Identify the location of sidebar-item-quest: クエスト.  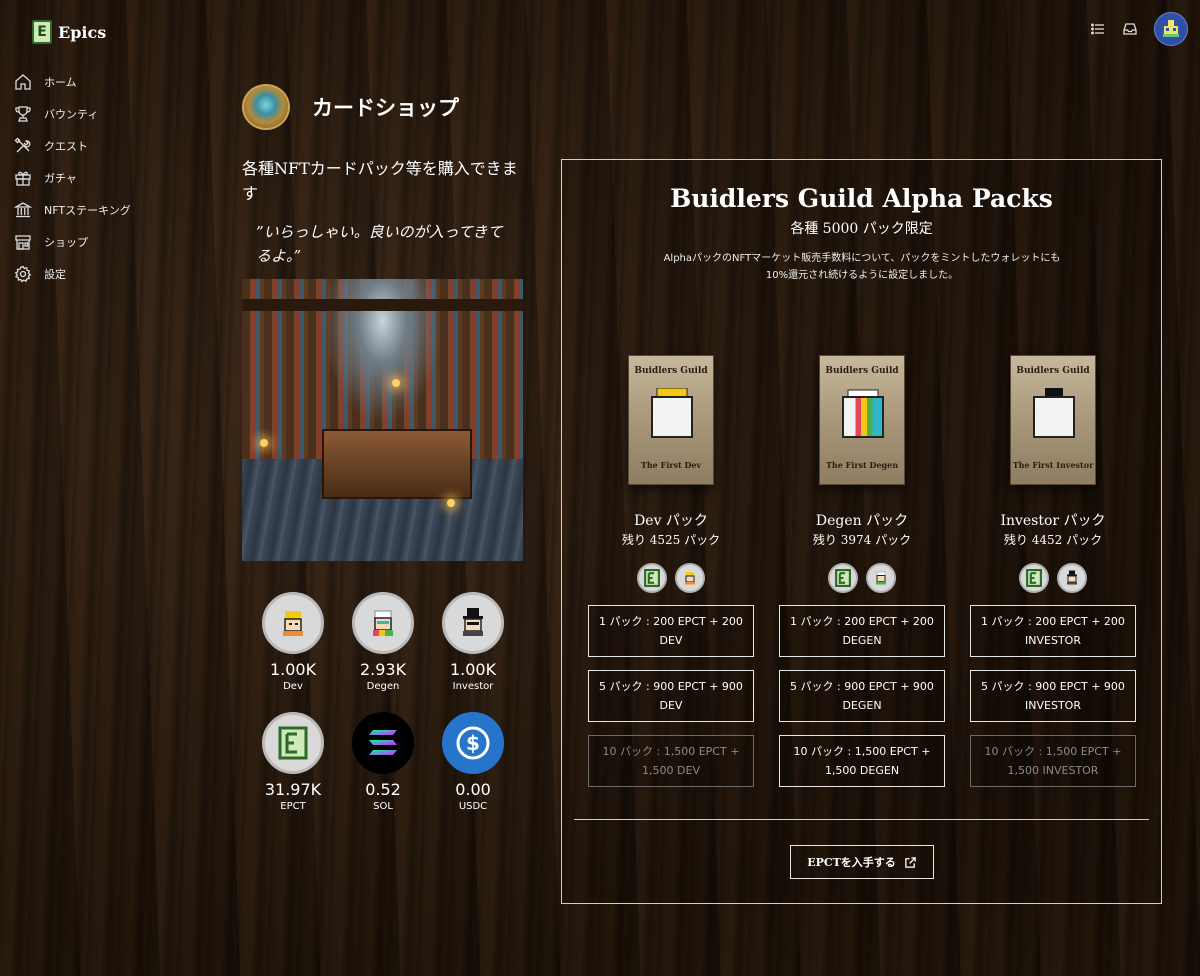
(102, 146).